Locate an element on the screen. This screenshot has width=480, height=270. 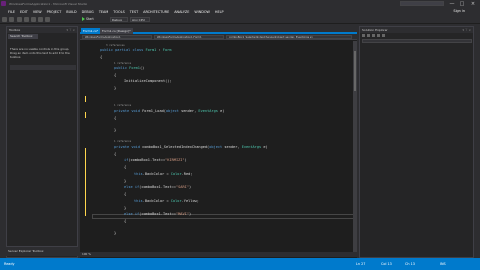
code-token: "KIRMIZI" is located at coordinates (175, 160).